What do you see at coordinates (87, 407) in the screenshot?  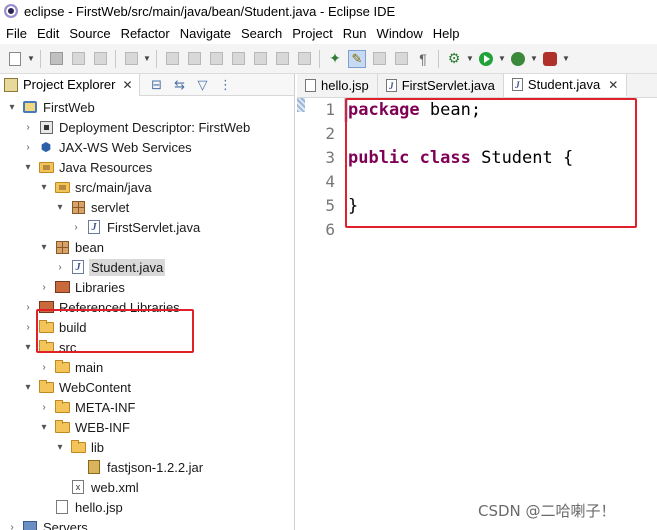 I see `tree-item-meta-inf: › META-INF` at bounding box center [87, 407].